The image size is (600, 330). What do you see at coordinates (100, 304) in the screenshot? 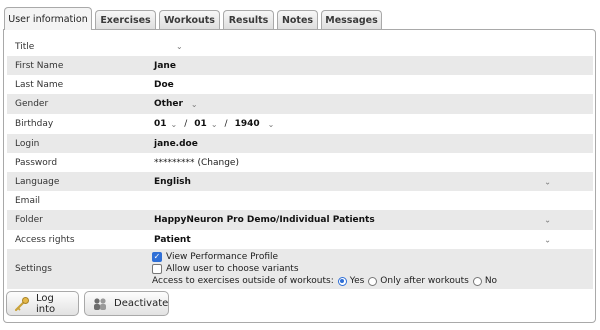
I see `users-icon` at bounding box center [100, 304].